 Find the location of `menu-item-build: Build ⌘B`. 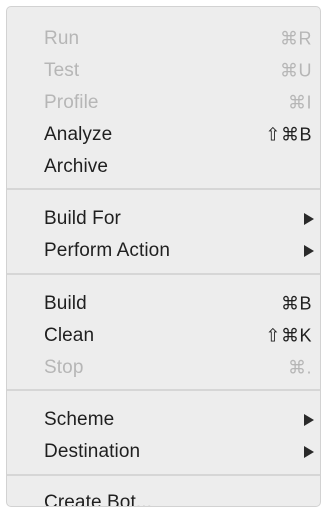

menu-item-build: Build ⌘B is located at coordinates (163, 304).